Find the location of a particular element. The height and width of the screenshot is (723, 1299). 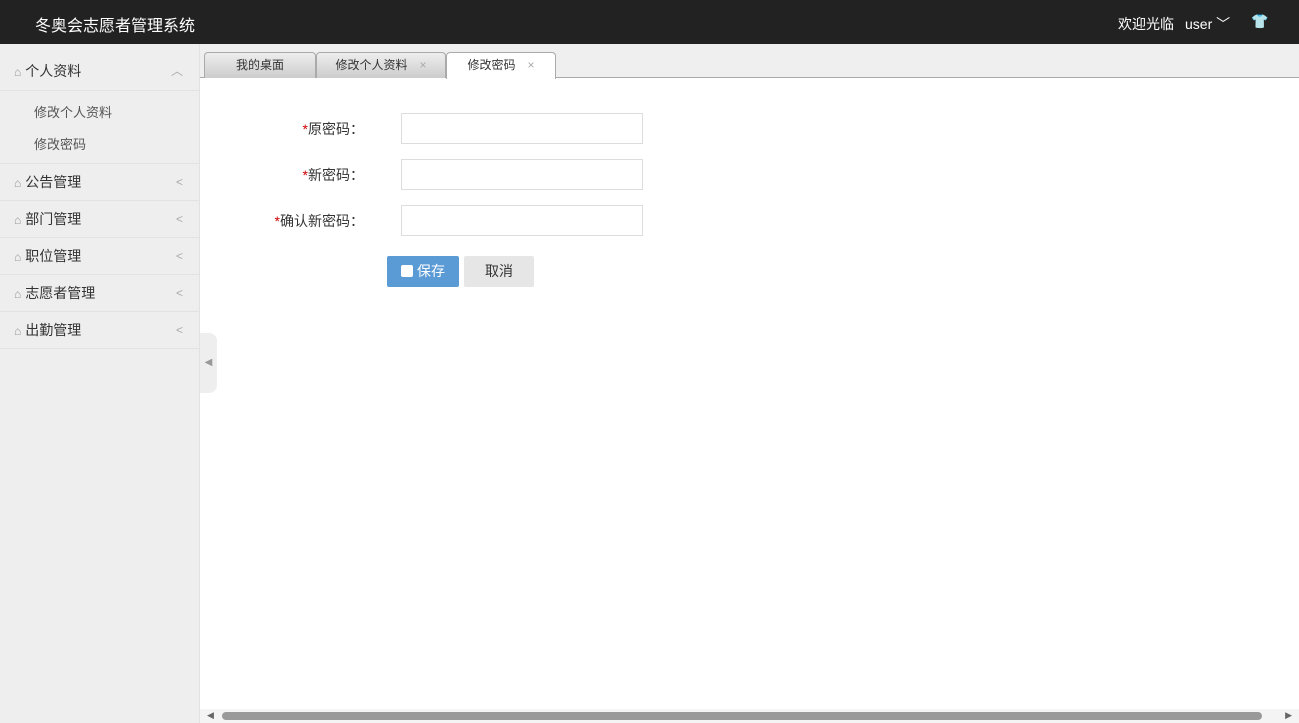

sidebar-item-label: 出勤管理 is located at coordinates (53, 330).